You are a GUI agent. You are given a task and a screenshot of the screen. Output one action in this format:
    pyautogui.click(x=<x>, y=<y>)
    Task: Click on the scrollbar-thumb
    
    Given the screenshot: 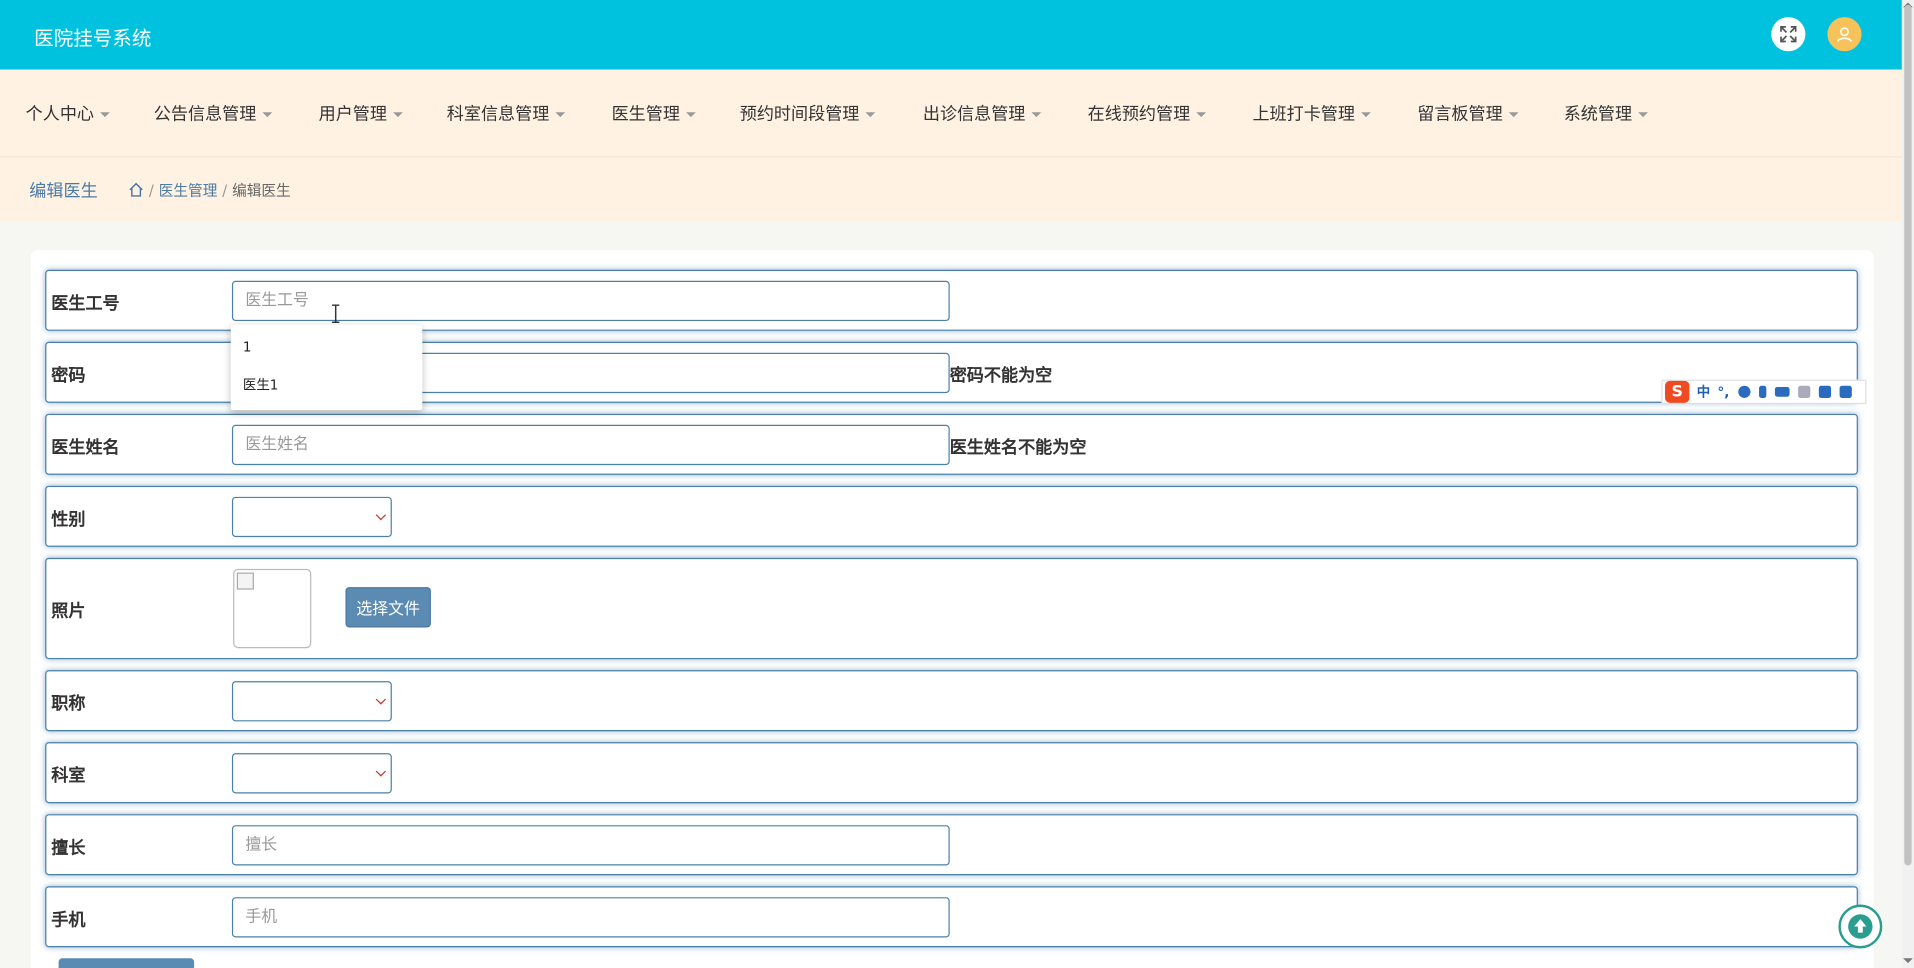 What is the action you would take?
    pyautogui.click(x=1908, y=435)
    